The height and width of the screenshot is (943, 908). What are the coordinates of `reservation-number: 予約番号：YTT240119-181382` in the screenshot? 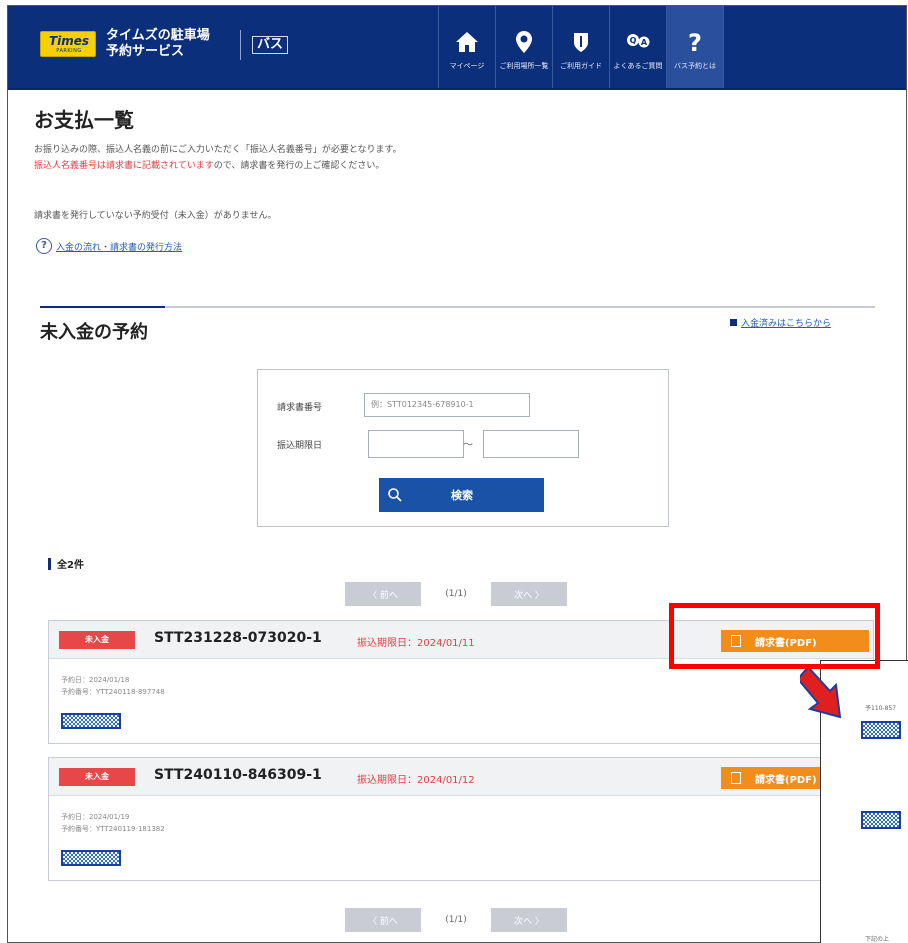 It's located at (113, 829).